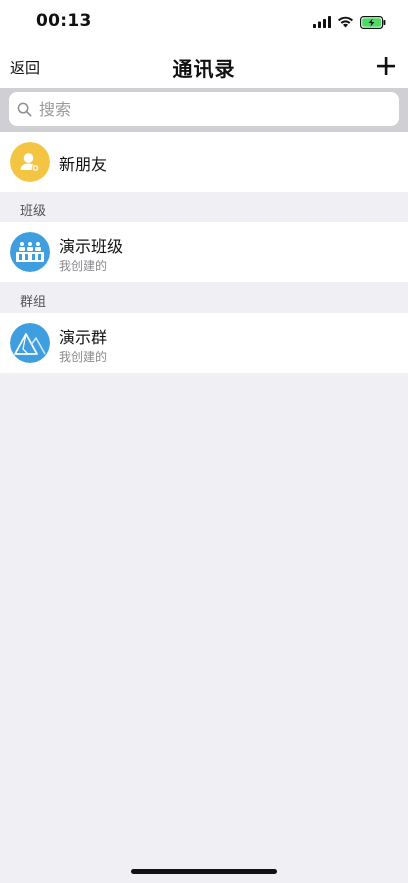 Image resolution: width=408 pixels, height=883 pixels. What do you see at coordinates (204, 252) in the screenshot?
I see `list-item-class: 演示班级 我创建的` at bounding box center [204, 252].